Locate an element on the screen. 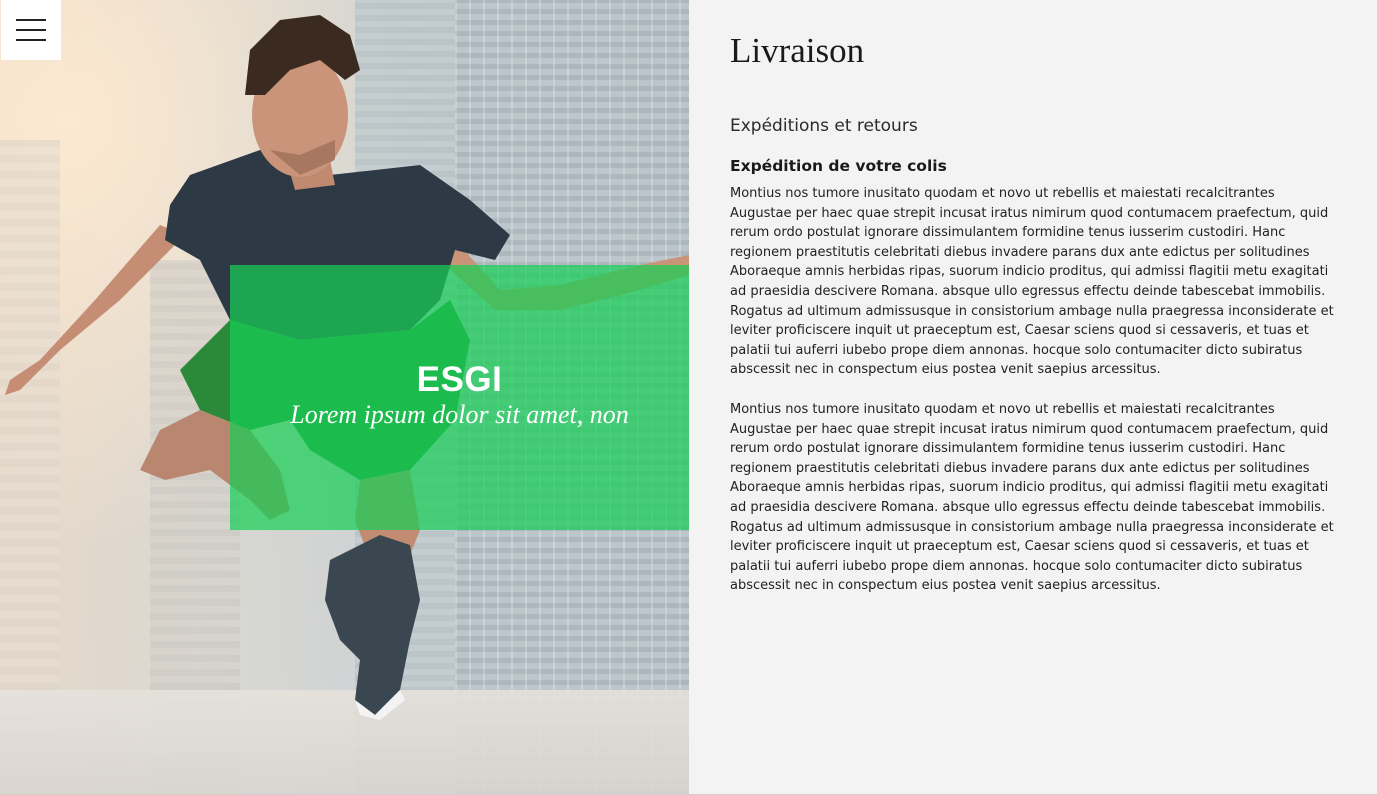 The height and width of the screenshot is (795, 1378). page-title: Livraison is located at coordinates (797, 50).